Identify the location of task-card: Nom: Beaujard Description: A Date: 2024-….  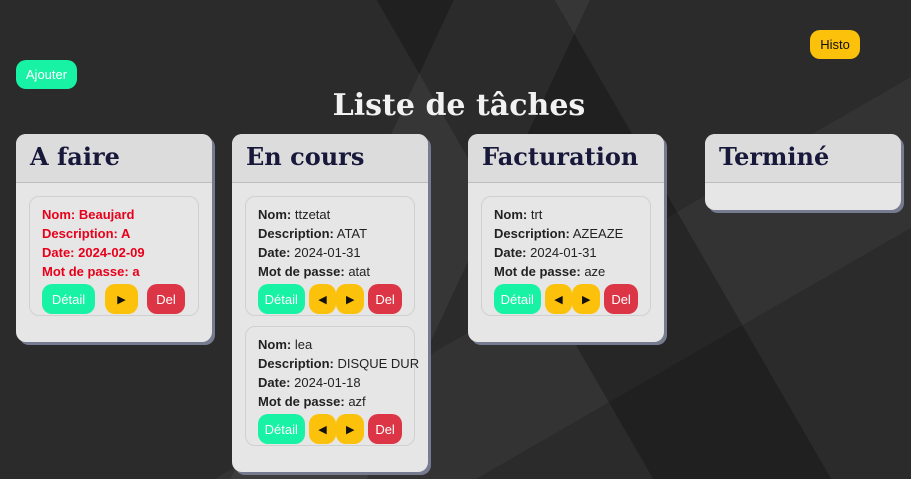
(114, 256).